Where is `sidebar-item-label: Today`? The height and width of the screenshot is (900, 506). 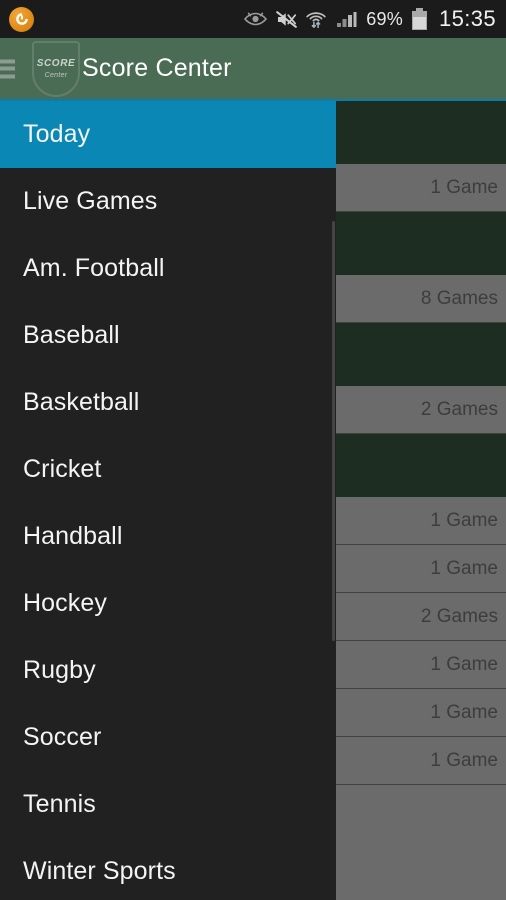 sidebar-item-label: Today is located at coordinates (57, 134).